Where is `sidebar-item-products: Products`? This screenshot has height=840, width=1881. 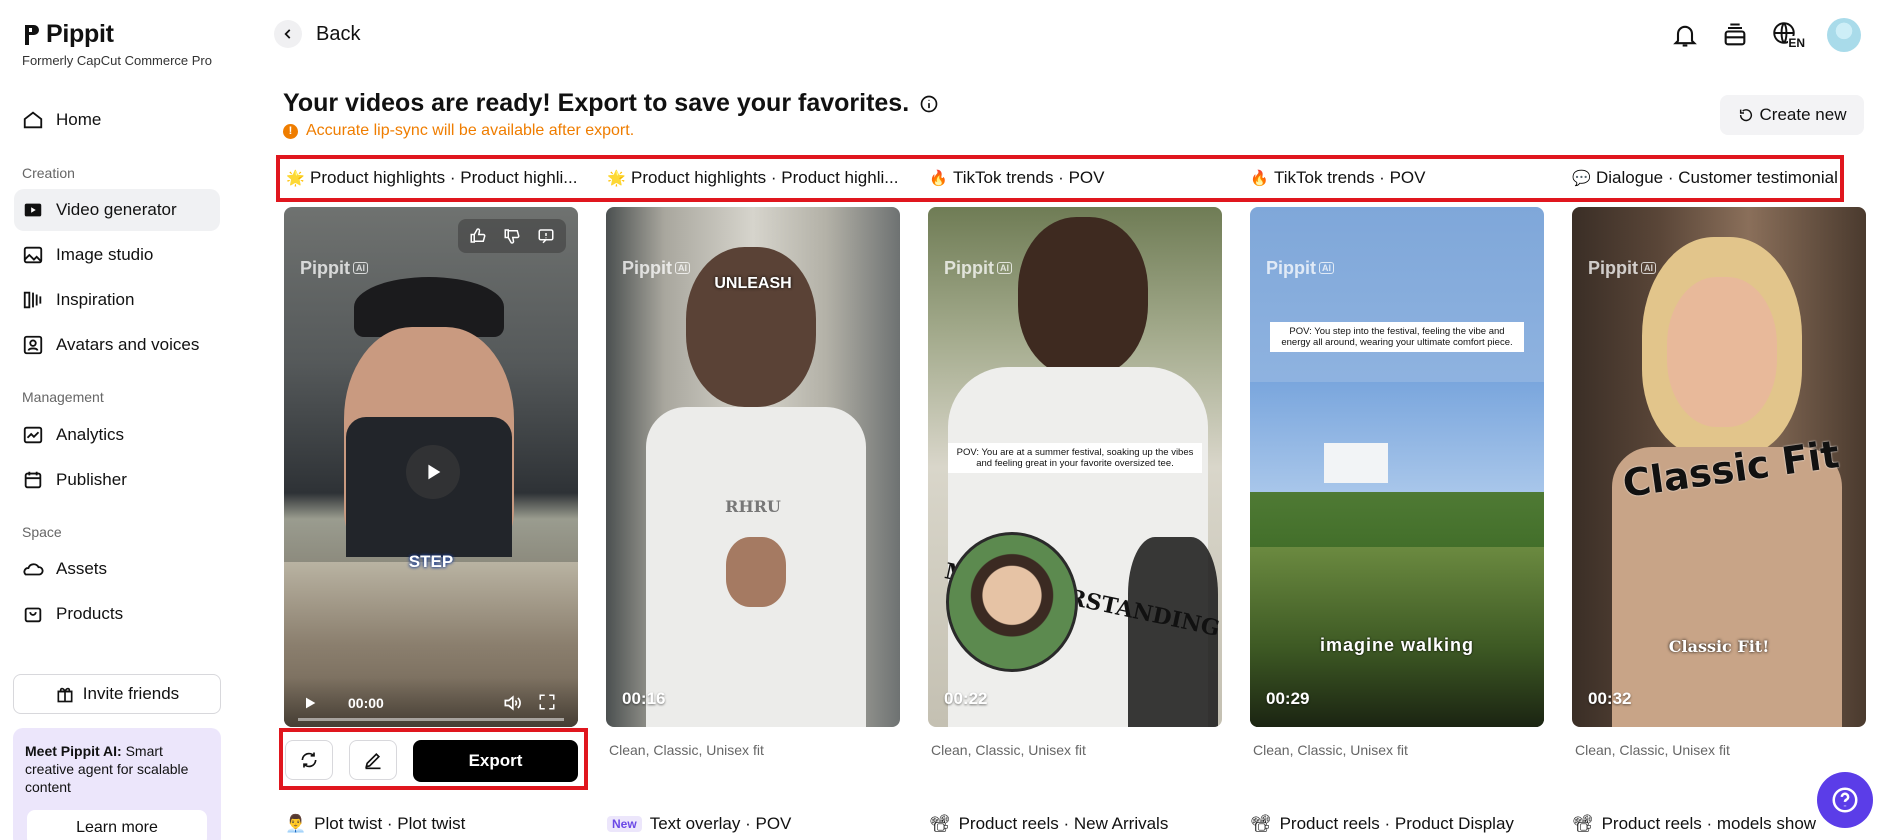 sidebar-item-products: Products is located at coordinates (117, 614).